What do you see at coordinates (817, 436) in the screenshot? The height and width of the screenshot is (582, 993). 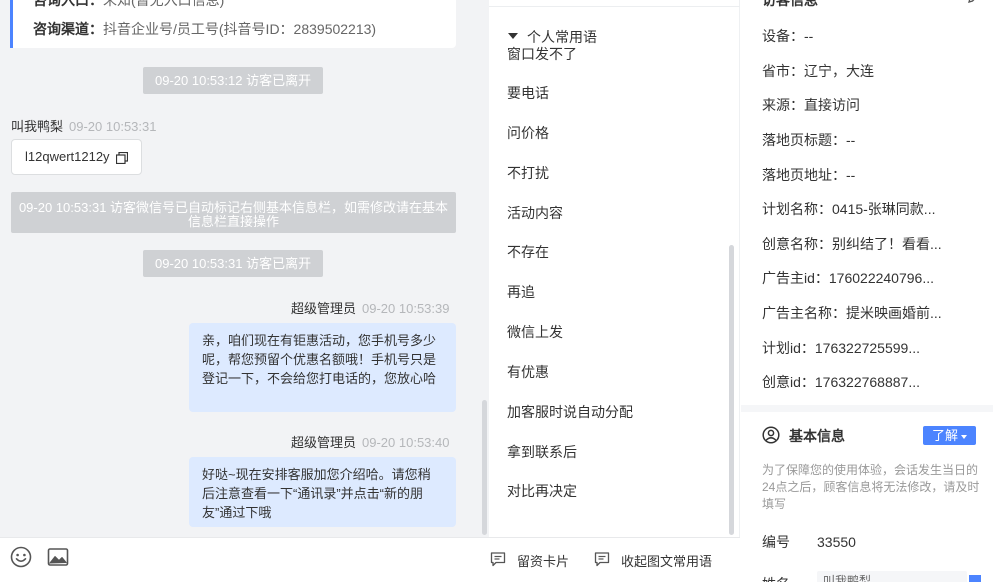 I see `basic-info-label: 基本信息` at bounding box center [817, 436].